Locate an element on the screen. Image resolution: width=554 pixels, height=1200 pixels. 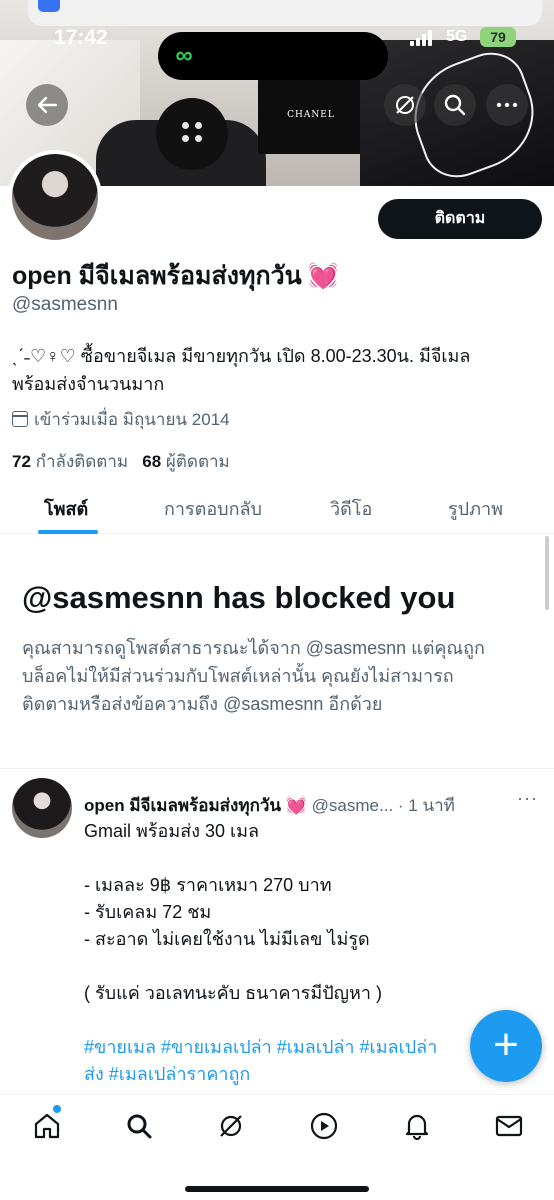
tweet-line: Gmail พร้อมส่ง 30 เมล is located at coordinates (172, 831).